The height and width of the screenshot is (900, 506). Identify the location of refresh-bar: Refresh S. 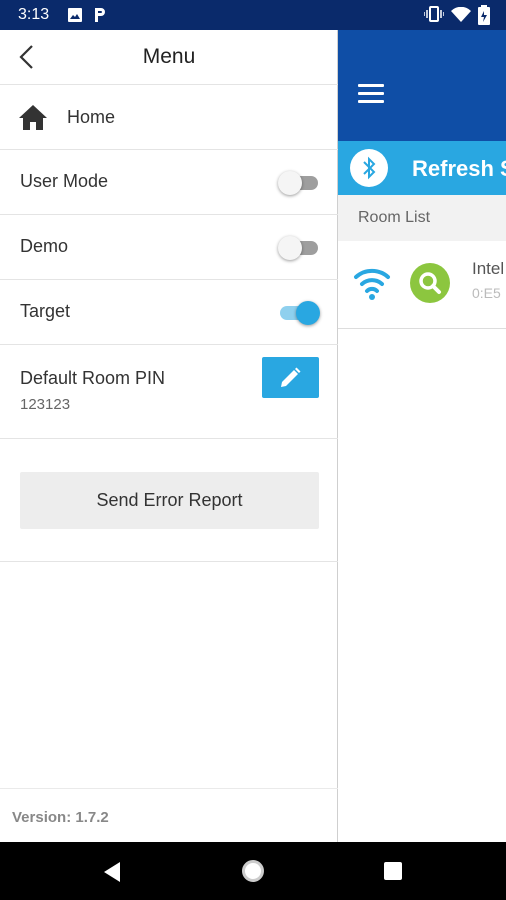
(422, 168).